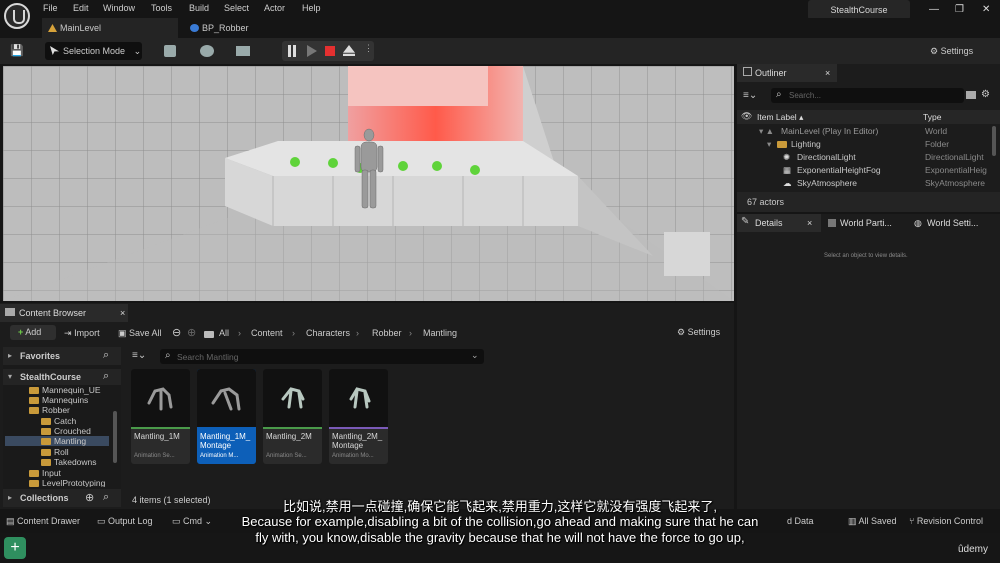 This screenshot has height=563, width=1000. I want to click on tree-item: Robber, so click(49, 410).